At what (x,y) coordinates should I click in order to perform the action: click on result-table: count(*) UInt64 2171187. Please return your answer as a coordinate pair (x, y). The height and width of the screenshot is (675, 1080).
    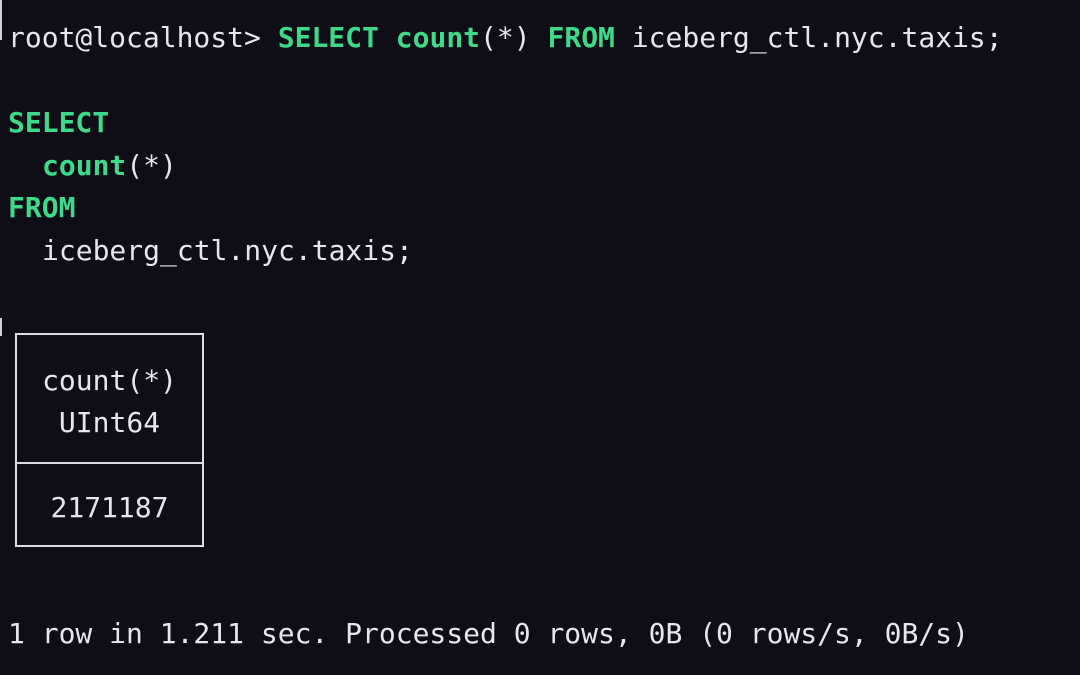
    Looking at the image, I should click on (109, 440).